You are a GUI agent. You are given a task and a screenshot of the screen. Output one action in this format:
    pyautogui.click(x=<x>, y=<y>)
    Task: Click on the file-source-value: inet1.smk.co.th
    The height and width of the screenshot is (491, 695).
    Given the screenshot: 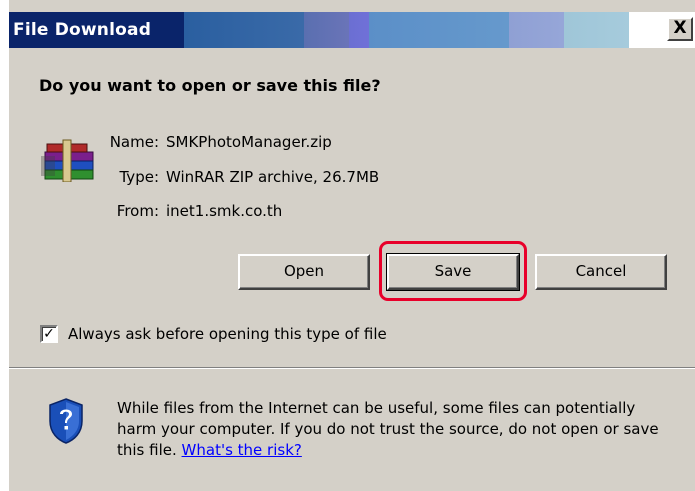 What is the action you would take?
    pyautogui.click(x=224, y=211)
    